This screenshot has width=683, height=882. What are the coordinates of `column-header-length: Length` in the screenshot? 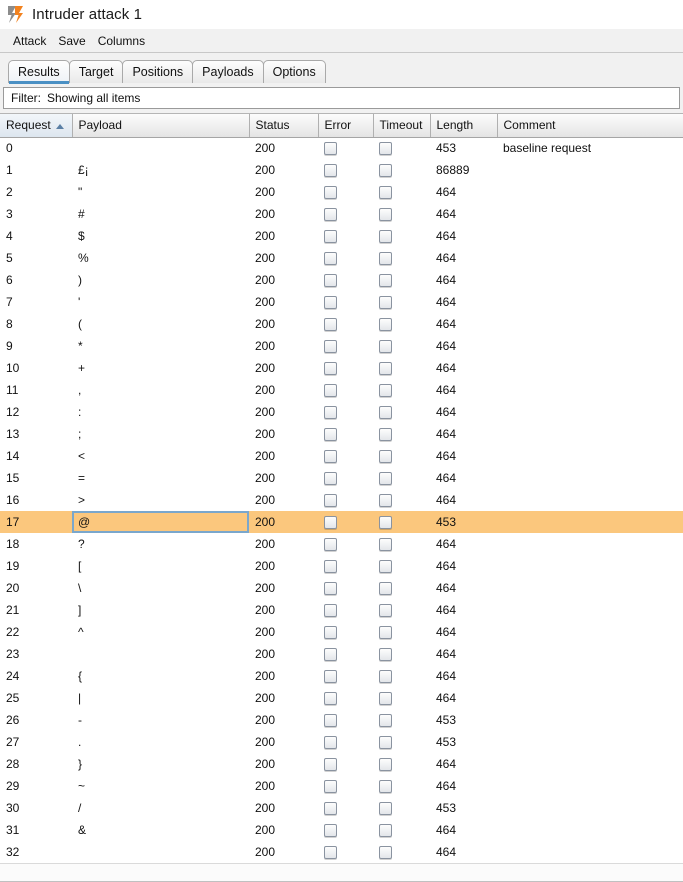 It's located at (464, 126).